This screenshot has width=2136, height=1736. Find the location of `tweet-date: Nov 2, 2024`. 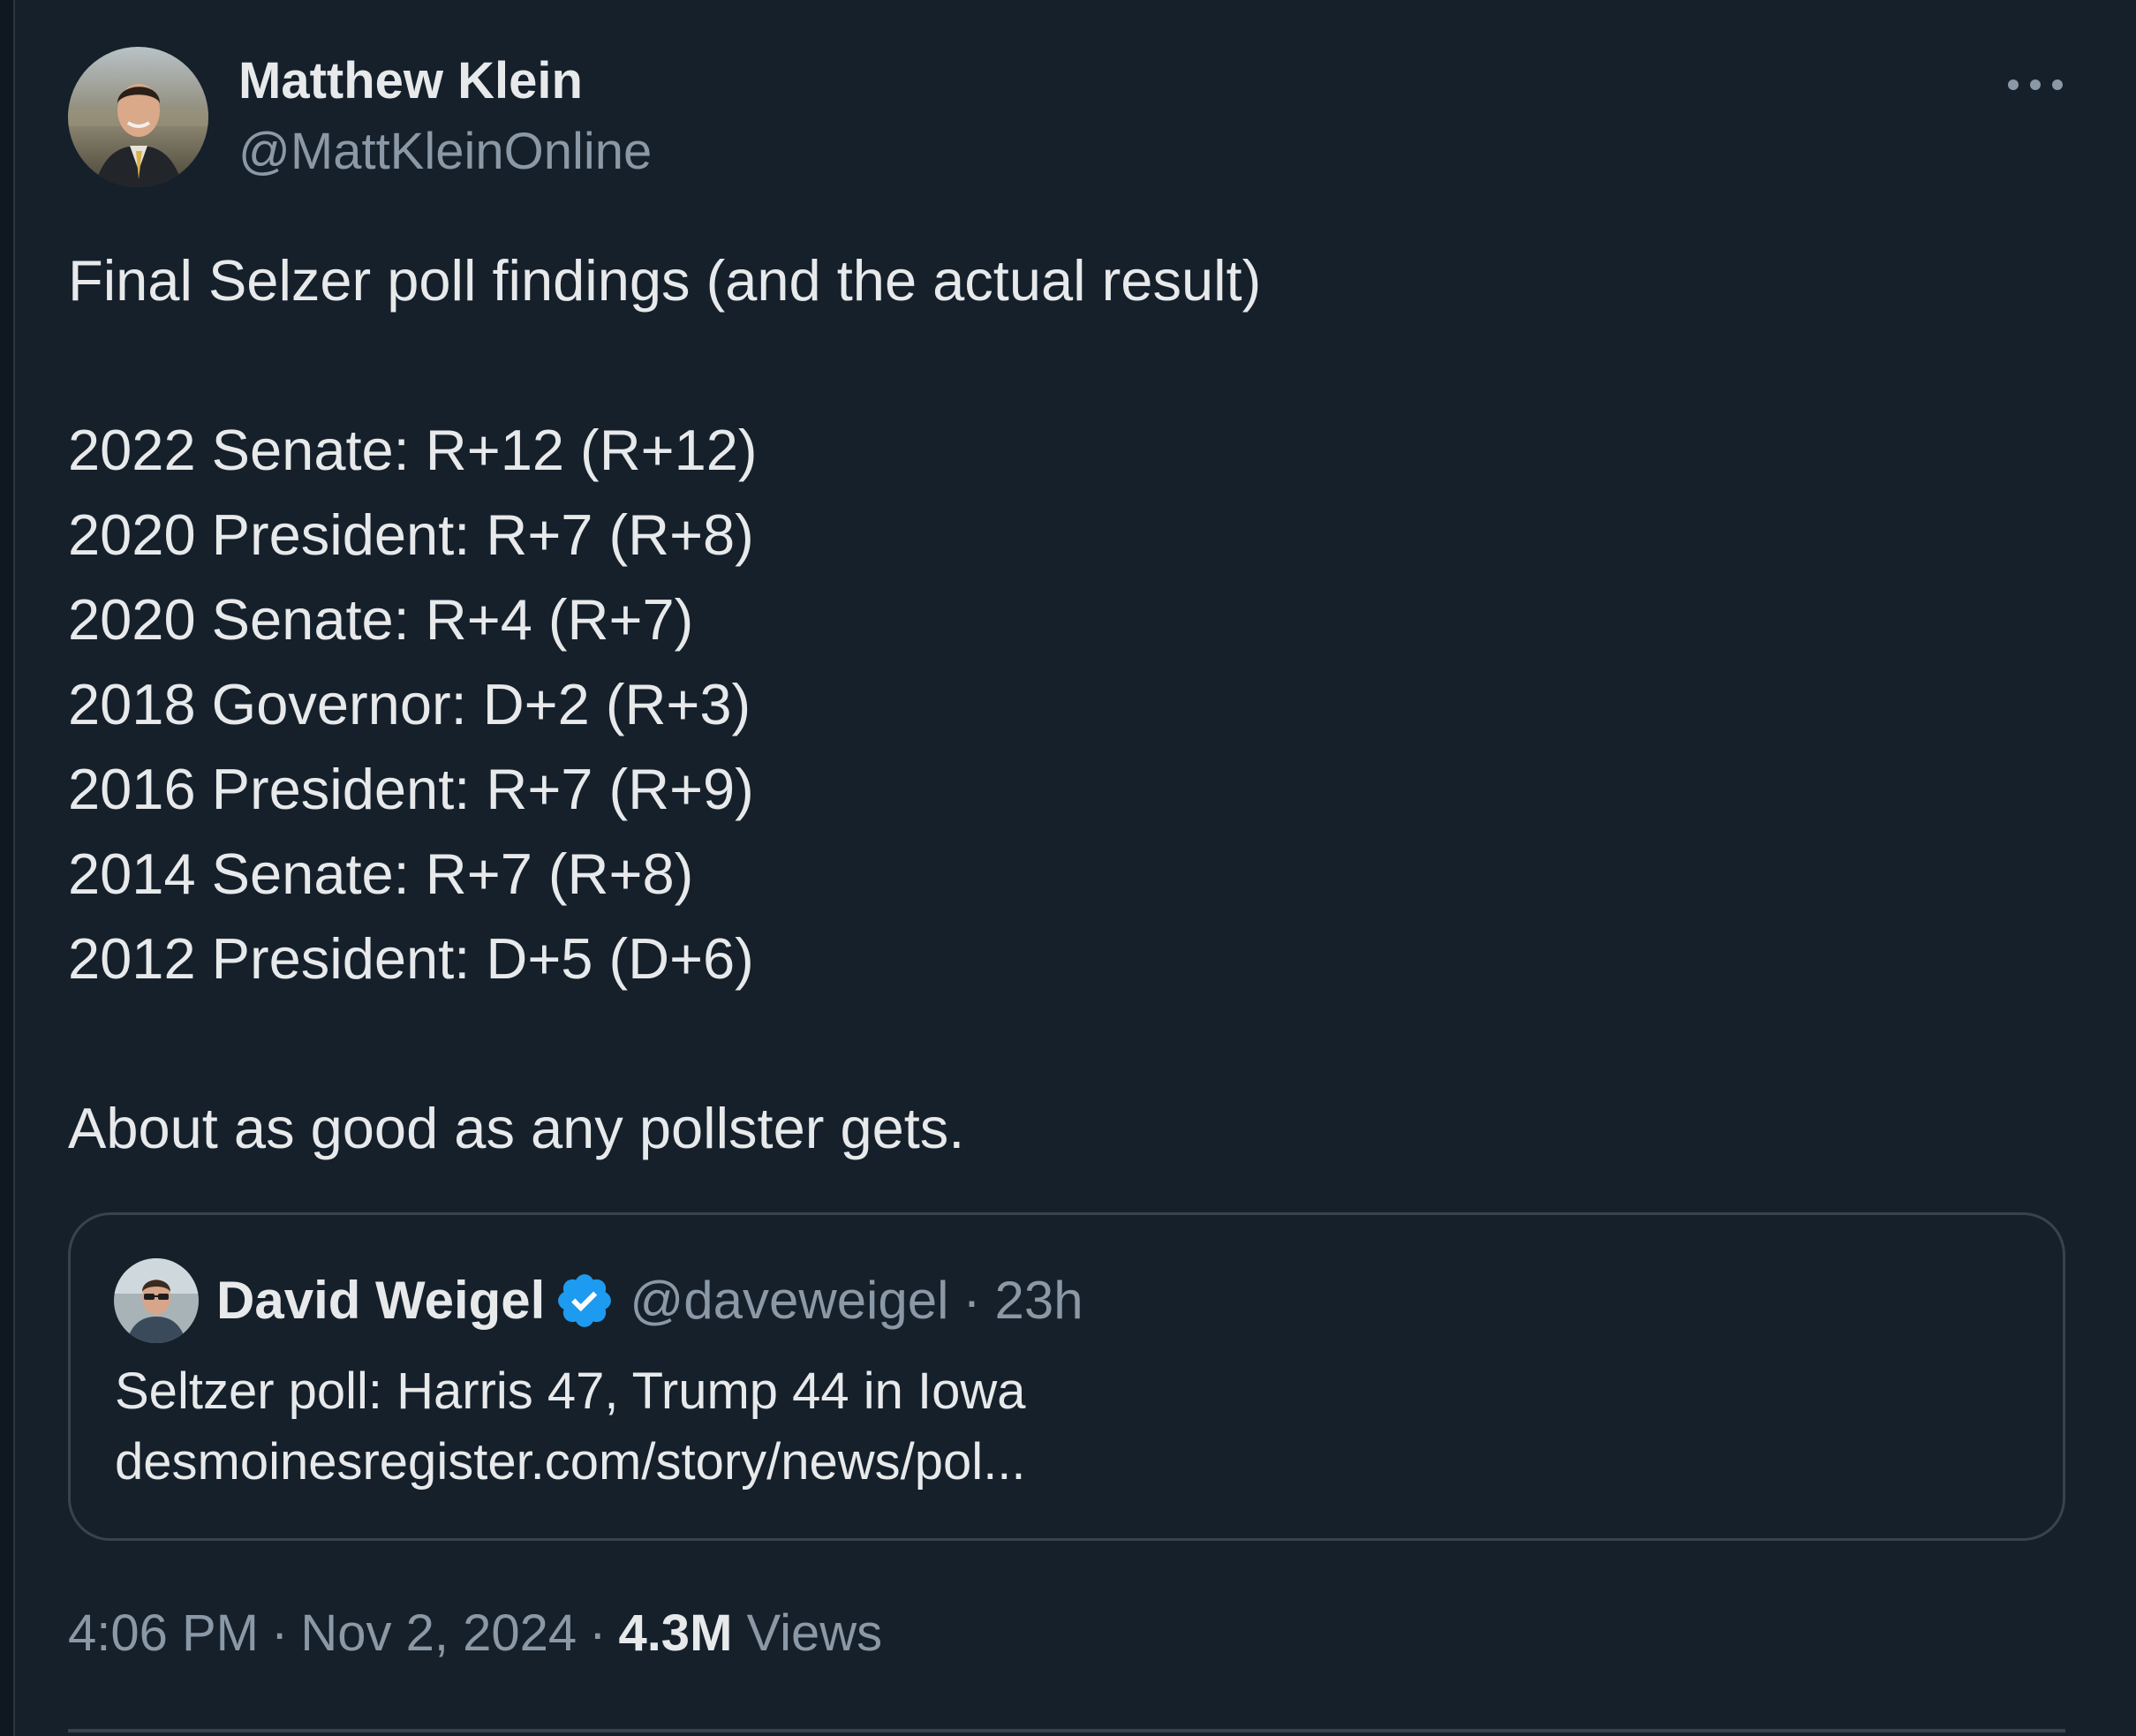

tweet-date: Nov 2, 2024 is located at coordinates (438, 1633).